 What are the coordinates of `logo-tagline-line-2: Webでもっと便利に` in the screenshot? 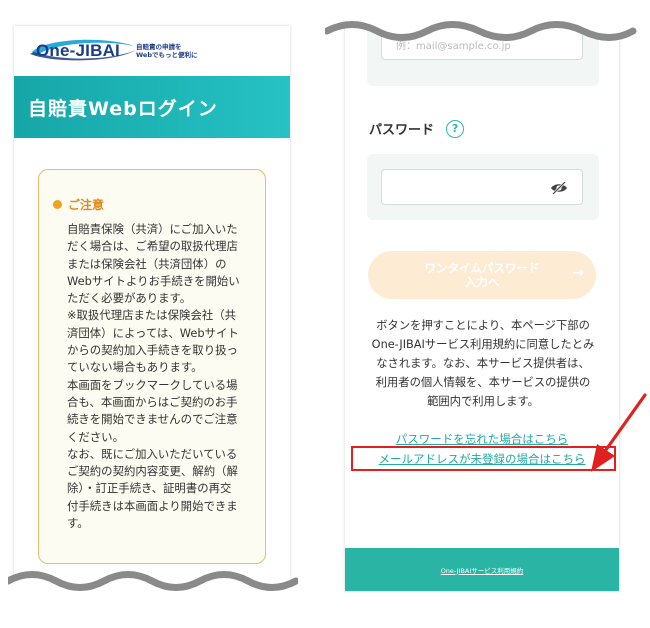 It's located at (166, 55).